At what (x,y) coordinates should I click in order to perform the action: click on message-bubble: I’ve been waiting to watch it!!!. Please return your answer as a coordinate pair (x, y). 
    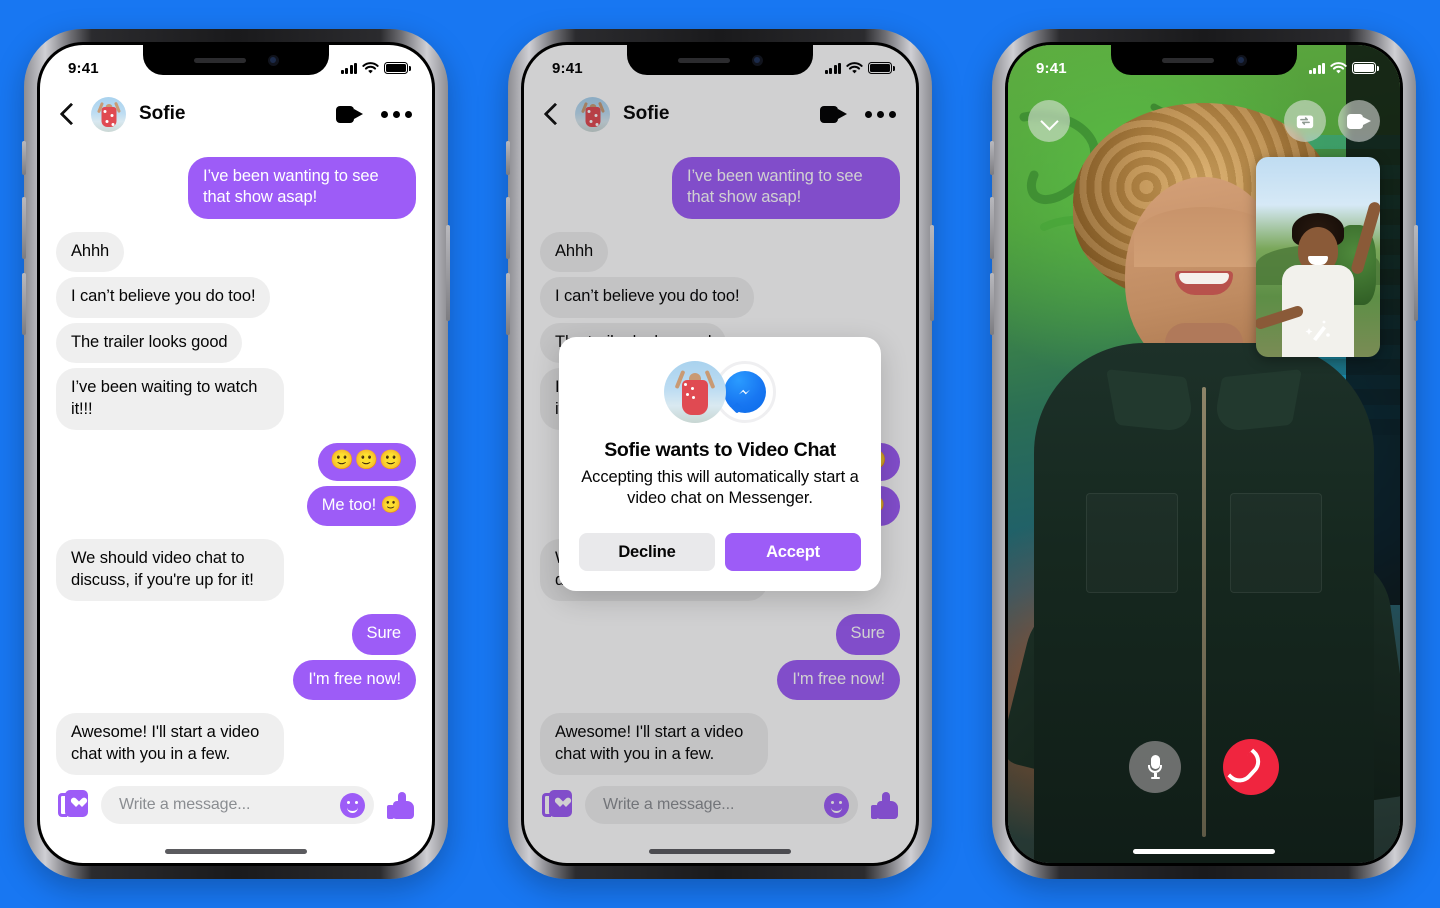
    Looking at the image, I should click on (170, 399).